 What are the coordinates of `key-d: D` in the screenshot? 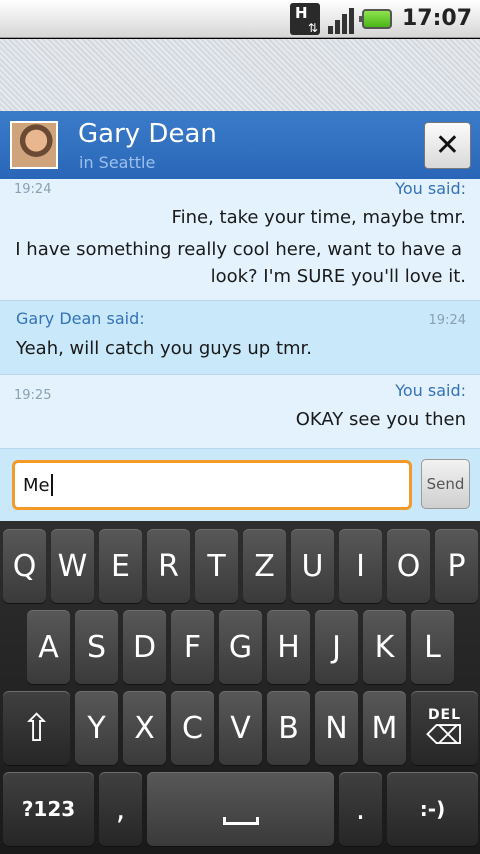 It's located at (144, 647).